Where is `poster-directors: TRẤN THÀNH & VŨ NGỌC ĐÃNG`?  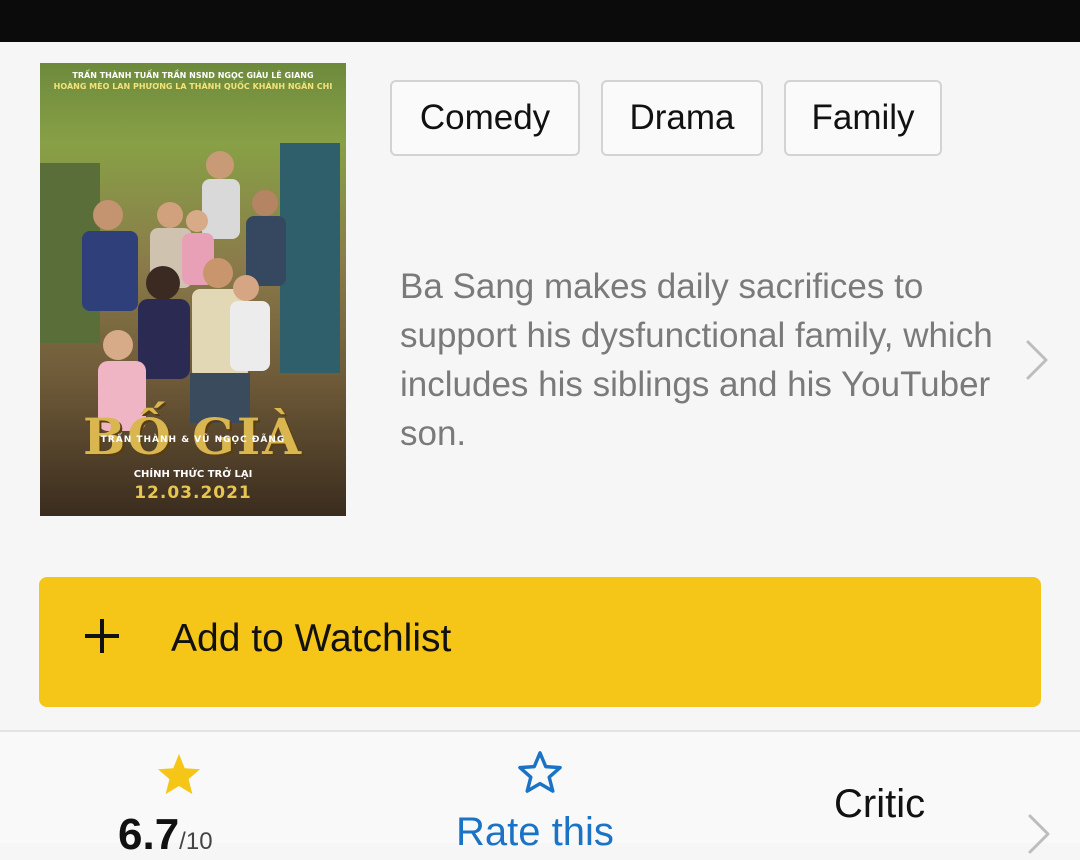
poster-directors: TRẤN THÀNH & VŨ NGỌC ĐÃNG is located at coordinates (193, 440).